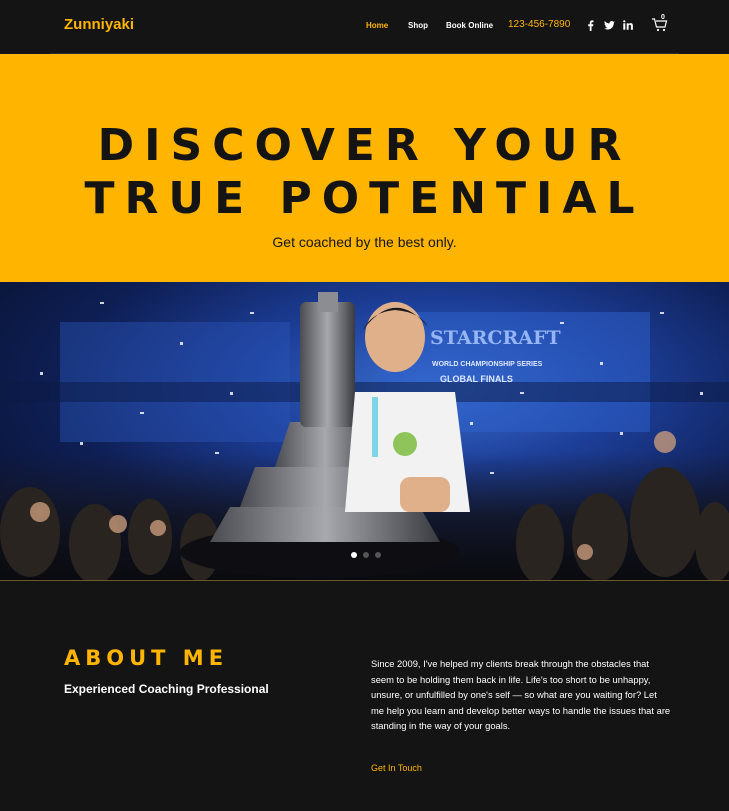  What do you see at coordinates (396, 768) in the screenshot?
I see `get-in-touch-link: Get In Touch` at bounding box center [396, 768].